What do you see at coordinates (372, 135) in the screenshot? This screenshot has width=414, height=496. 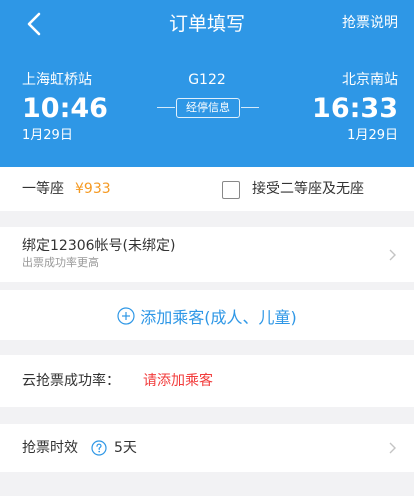 I see `arrival-date: 1月29日` at bounding box center [372, 135].